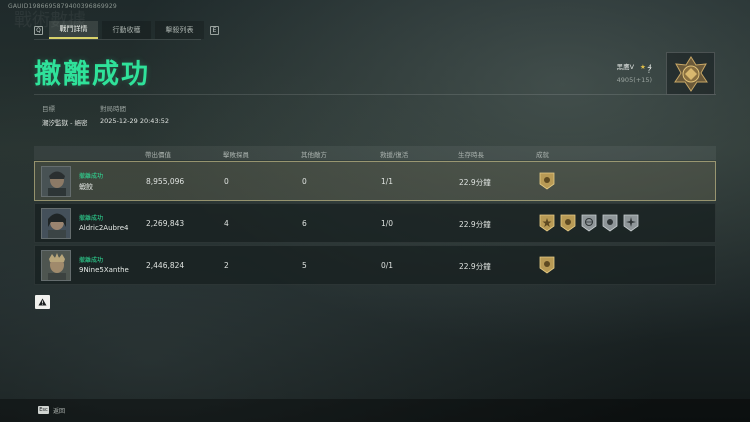 The width and height of the screenshot is (750, 422). I want to click on cell-kills: 2, so click(226, 265).